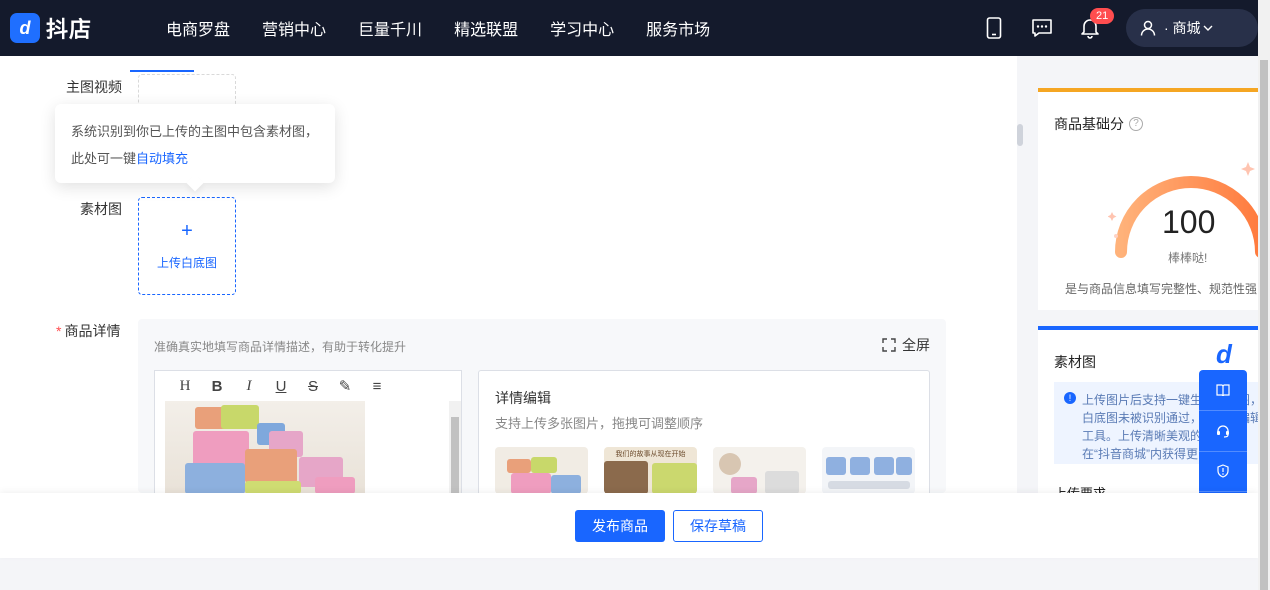 Image resolution: width=1270 pixels, height=590 pixels. What do you see at coordinates (916, 345) in the screenshot?
I see `fullscreen-label: 全屏` at bounding box center [916, 345].